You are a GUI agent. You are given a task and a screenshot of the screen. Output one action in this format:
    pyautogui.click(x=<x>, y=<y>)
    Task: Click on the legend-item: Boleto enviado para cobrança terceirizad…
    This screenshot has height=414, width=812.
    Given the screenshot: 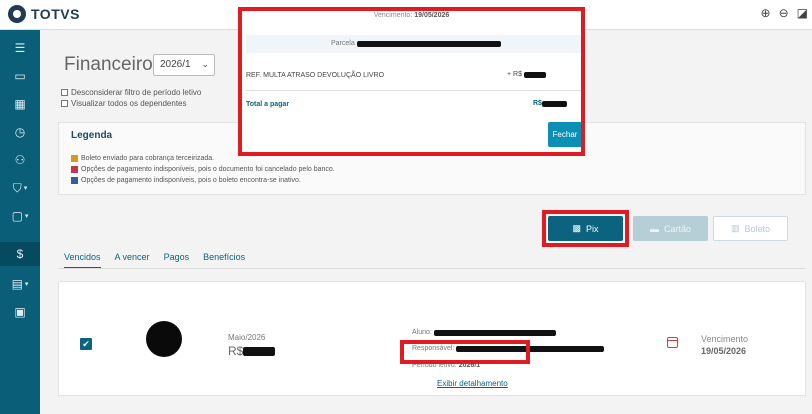 What is the action you would take?
    pyautogui.click(x=142, y=158)
    